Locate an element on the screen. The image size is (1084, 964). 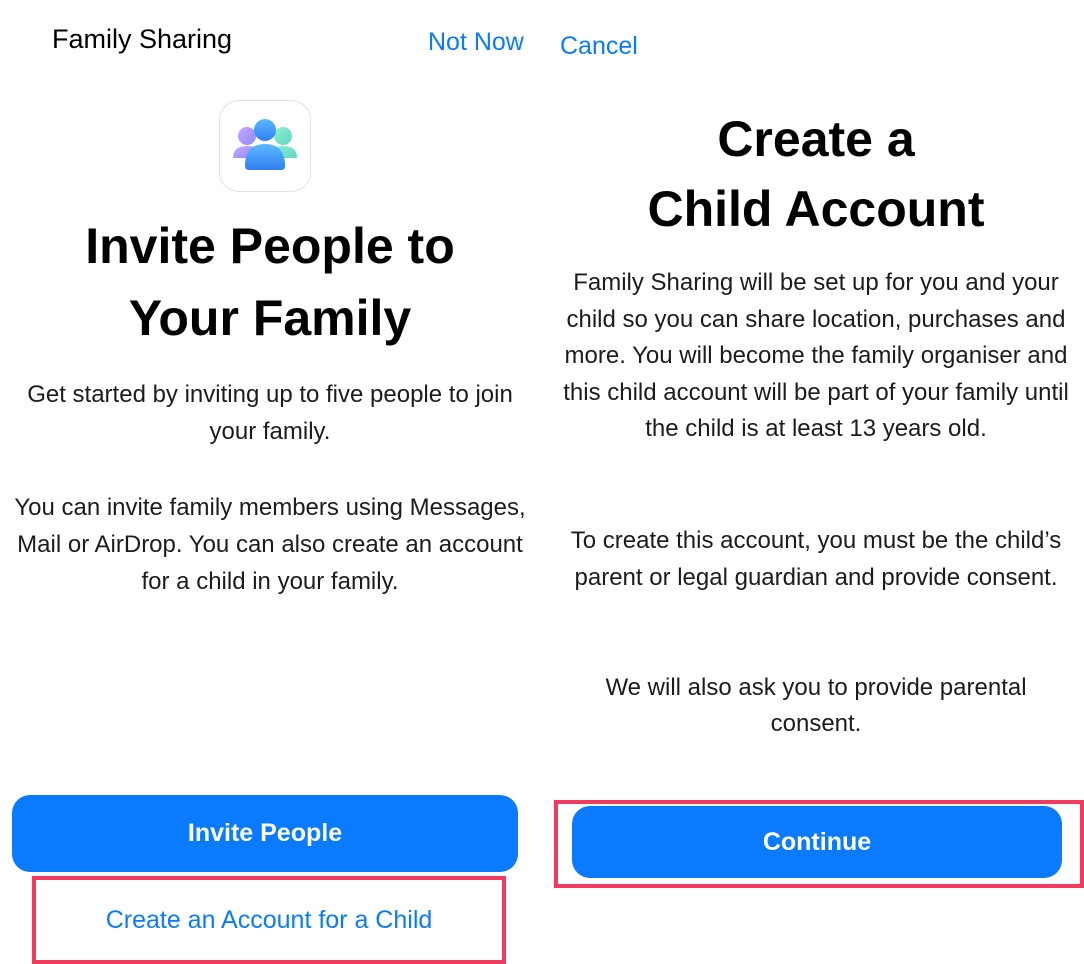
continue-button: Continue is located at coordinates (817, 842).